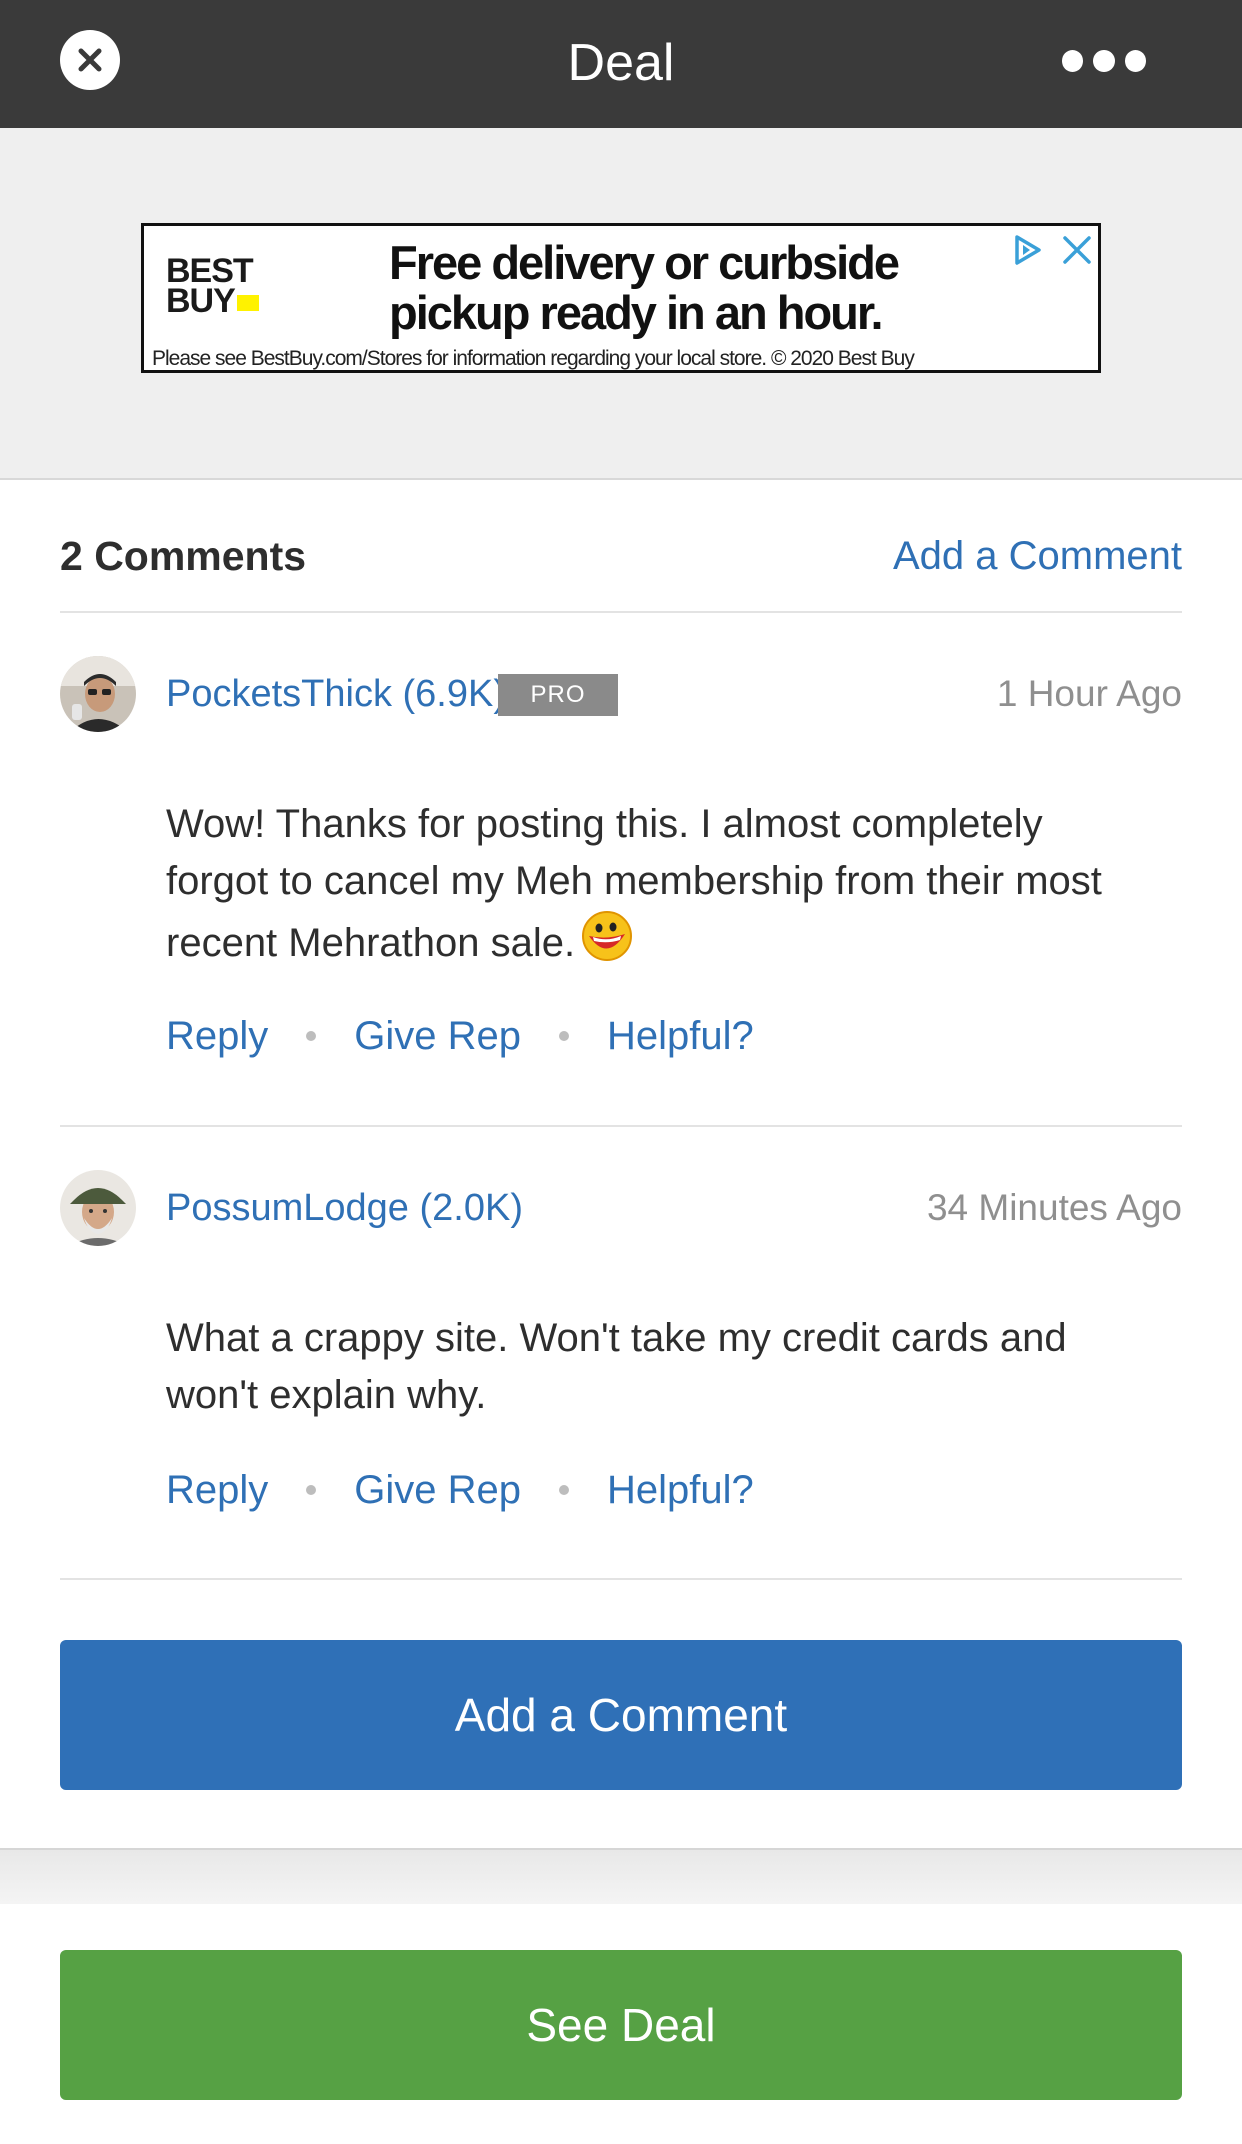 The image size is (1242, 2144). What do you see at coordinates (1054, 1207) in the screenshot?
I see `comment-time: 34 Minutes Ago` at bounding box center [1054, 1207].